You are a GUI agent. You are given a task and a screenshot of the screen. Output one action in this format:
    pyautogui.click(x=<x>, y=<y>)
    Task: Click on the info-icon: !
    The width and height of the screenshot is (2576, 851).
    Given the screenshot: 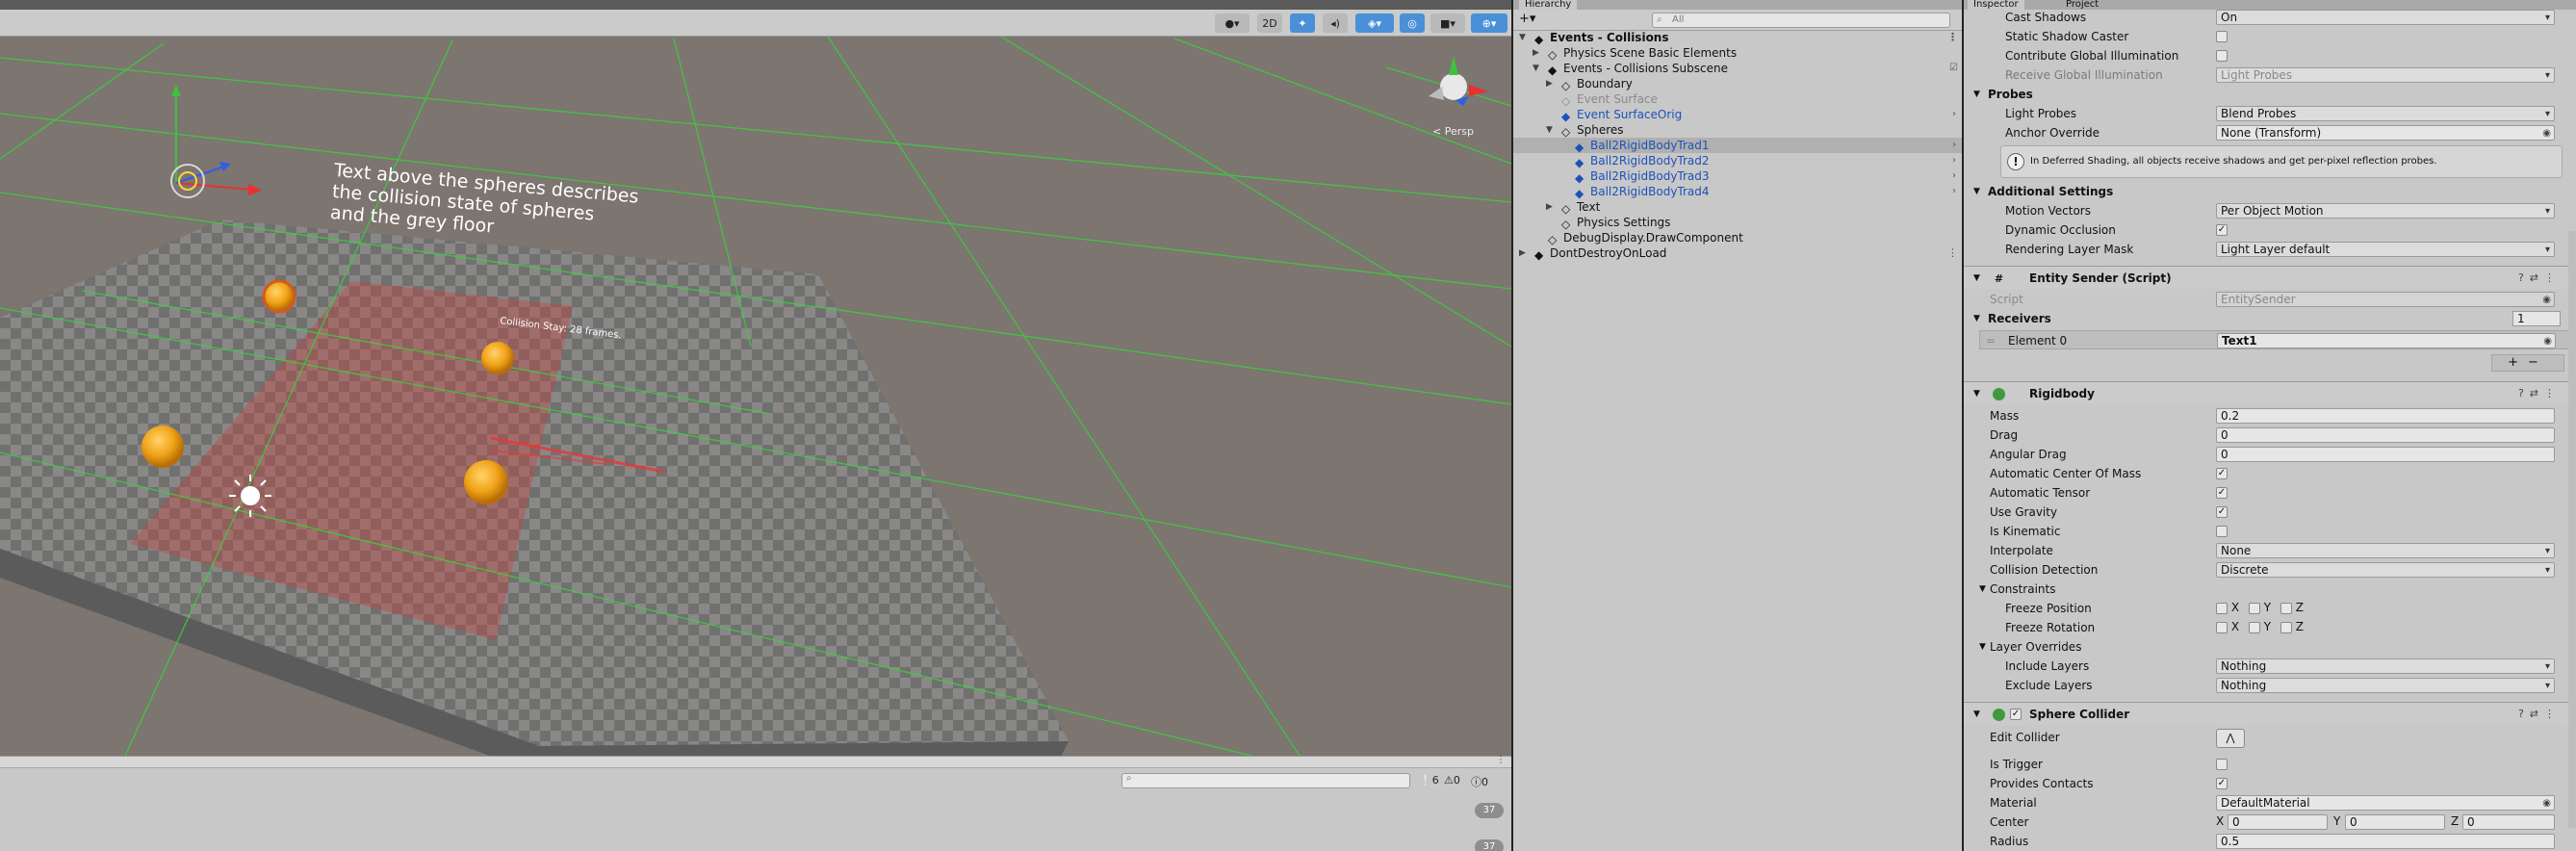 What is the action you would take?
    pyautogui.click(x=2016, y=161)
    